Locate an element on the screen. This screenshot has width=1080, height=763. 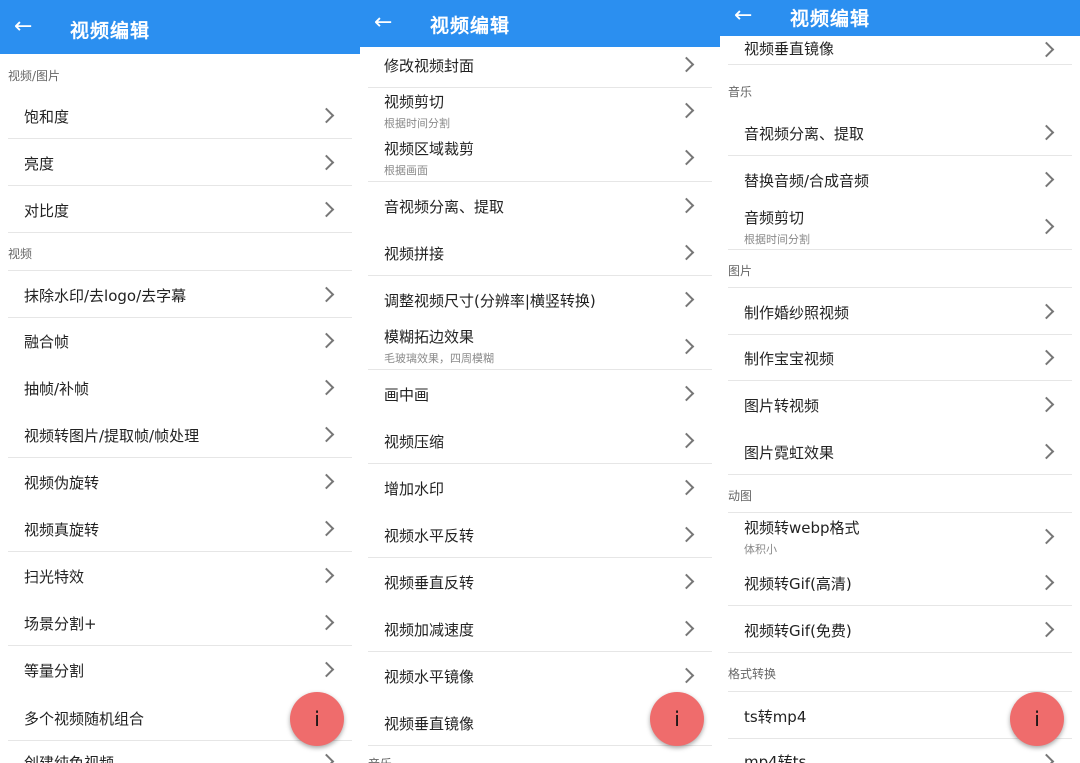
menu-item-remove-watermark: 抹除水印/去logo/去字幕 is located at coordinates (180, 294).